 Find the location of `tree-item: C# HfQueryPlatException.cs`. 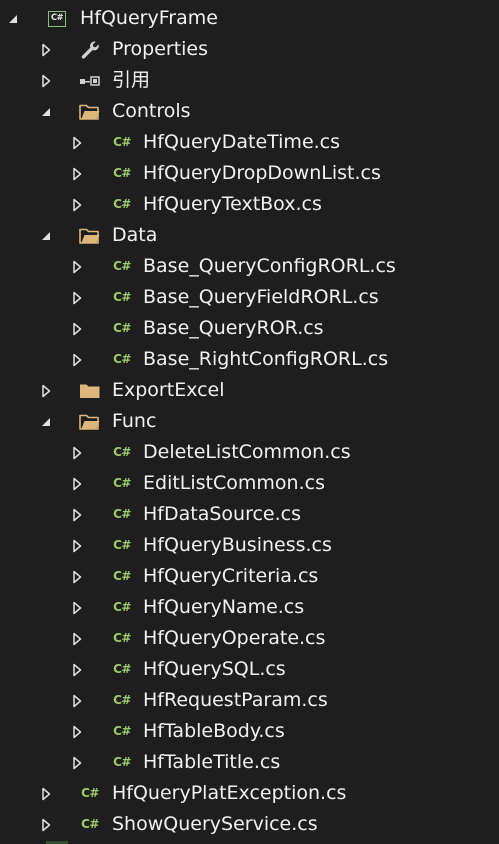

tree-item: C# HfQueryPlatException.cs is located at coordinates (249, 793).